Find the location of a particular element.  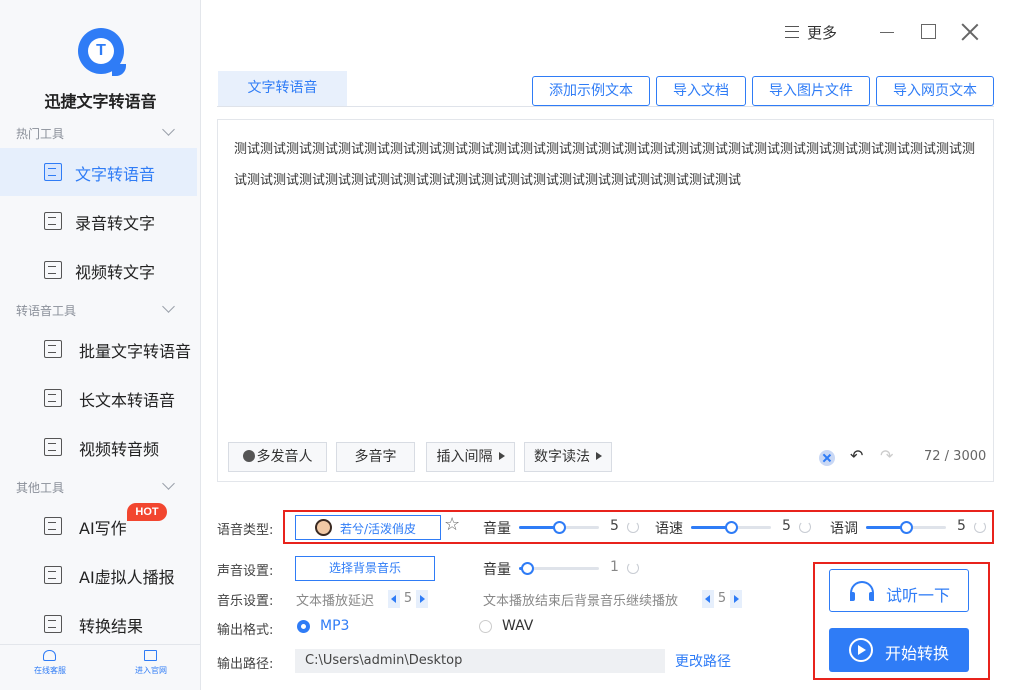

bg-volume-label: 音量 is located at coordinates (497, 570).